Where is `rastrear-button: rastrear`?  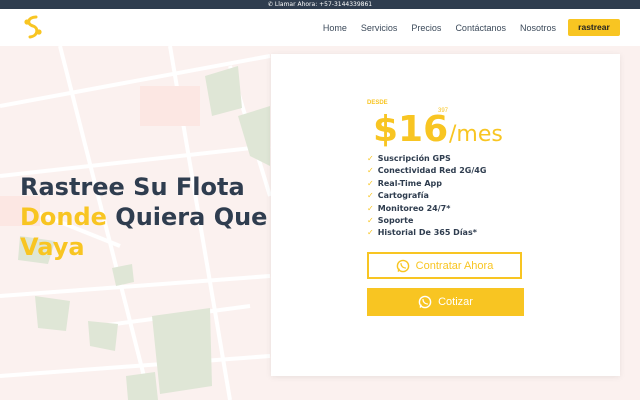
rastrear-button: rastrear is located at coordinates (594, 27).